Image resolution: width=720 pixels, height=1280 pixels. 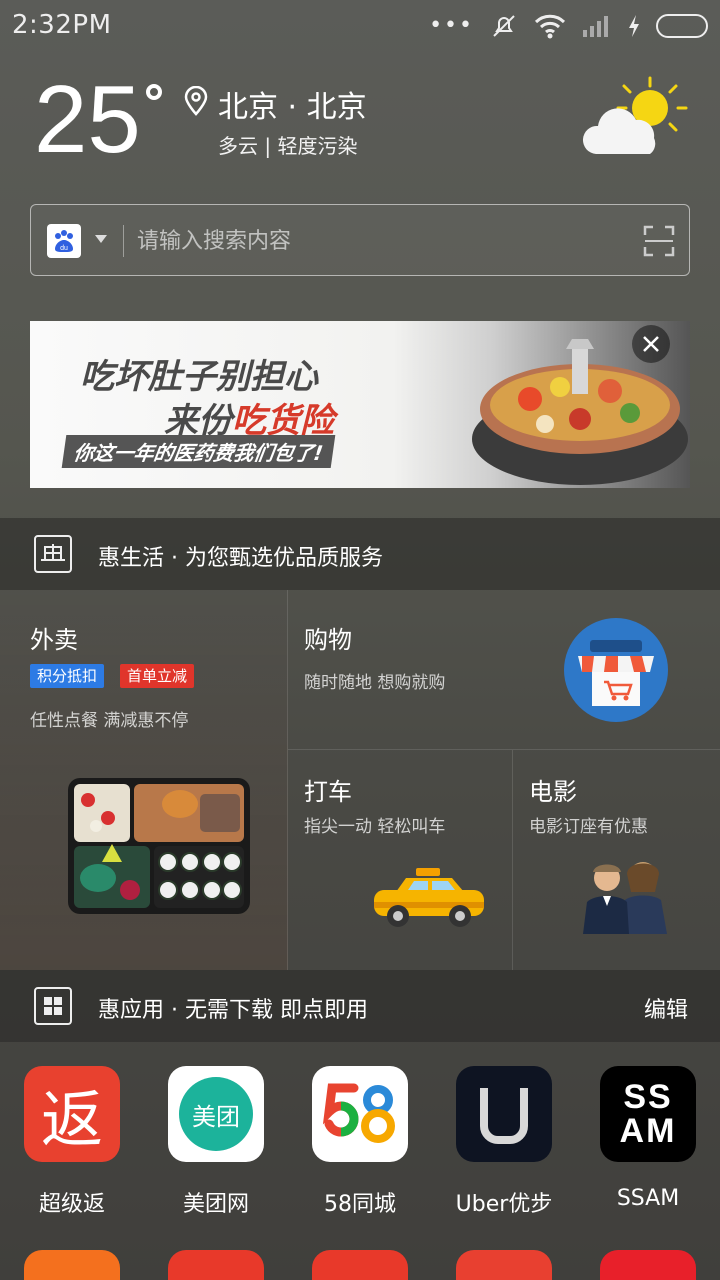 I want to click on weather-condition: 多云 | 轻度污染, so click(x=288, y=146).